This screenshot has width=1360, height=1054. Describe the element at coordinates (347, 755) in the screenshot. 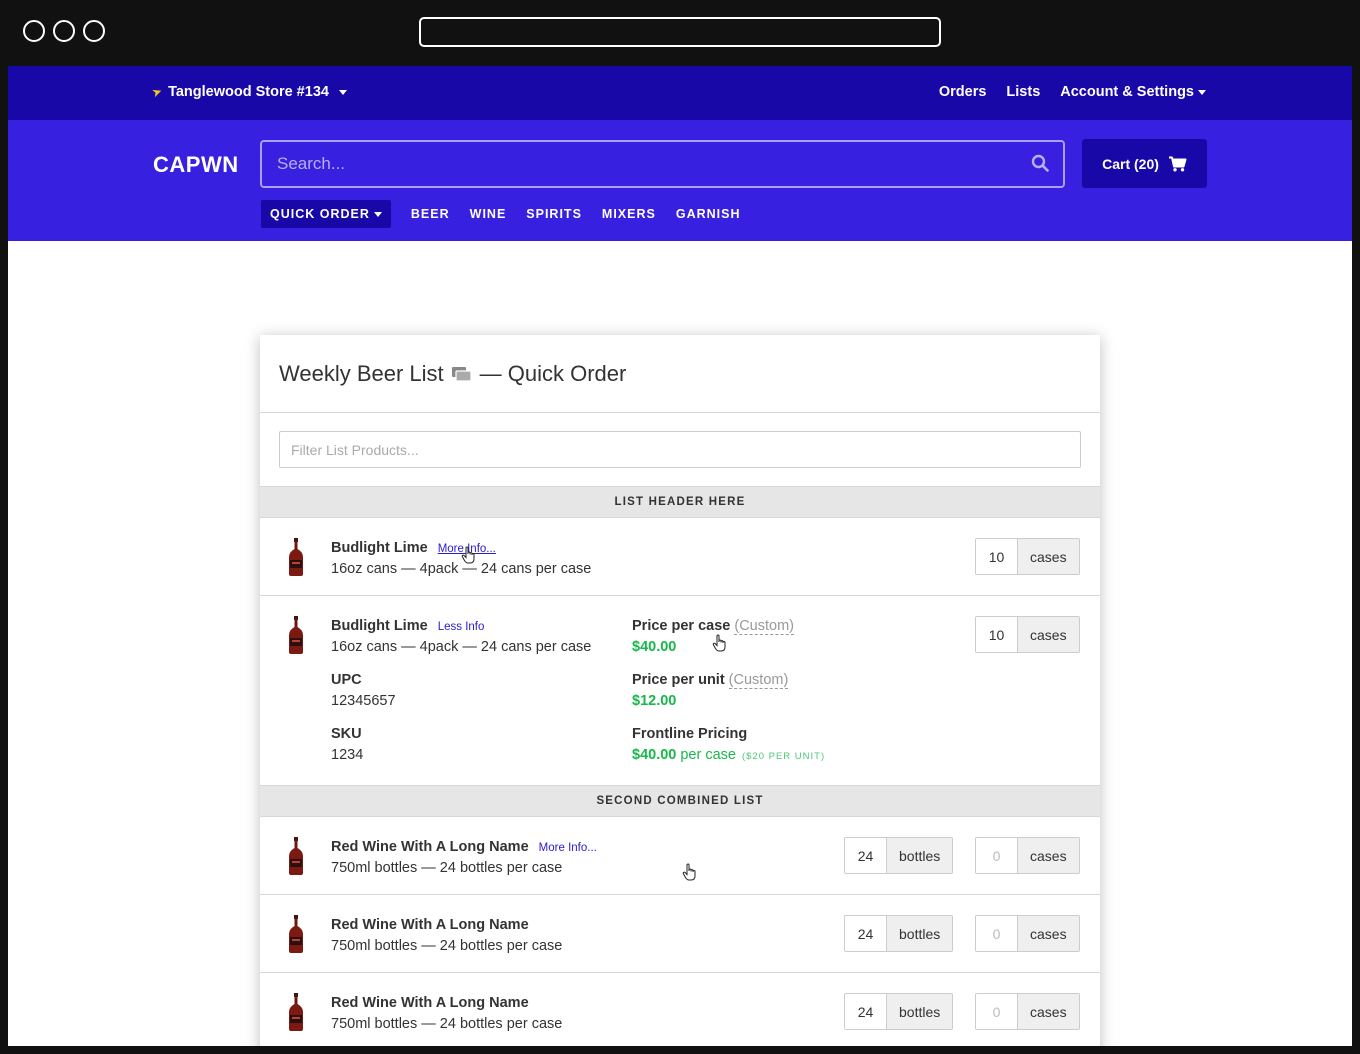

I see `sku-value: 1234` at that location.